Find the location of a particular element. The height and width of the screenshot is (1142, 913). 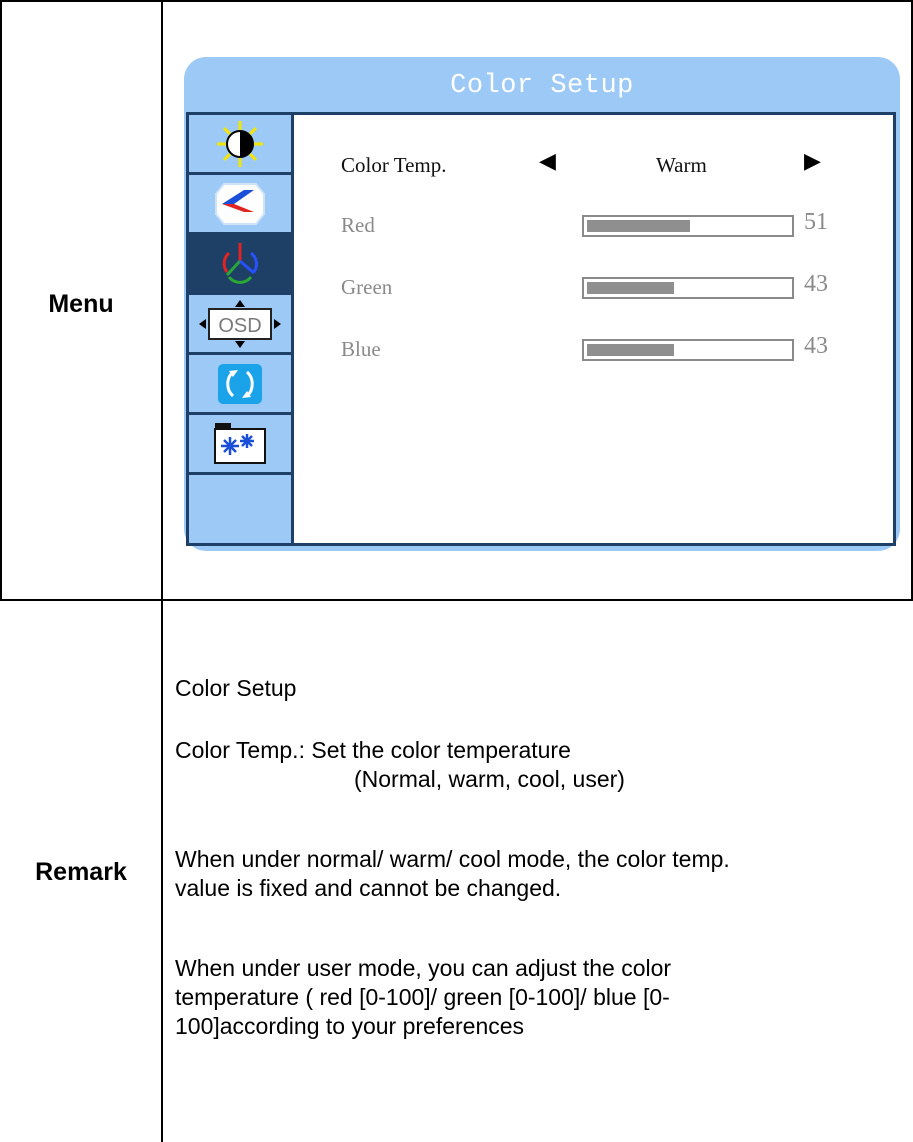

channel-slider-red is located at coordinates (688, 226).